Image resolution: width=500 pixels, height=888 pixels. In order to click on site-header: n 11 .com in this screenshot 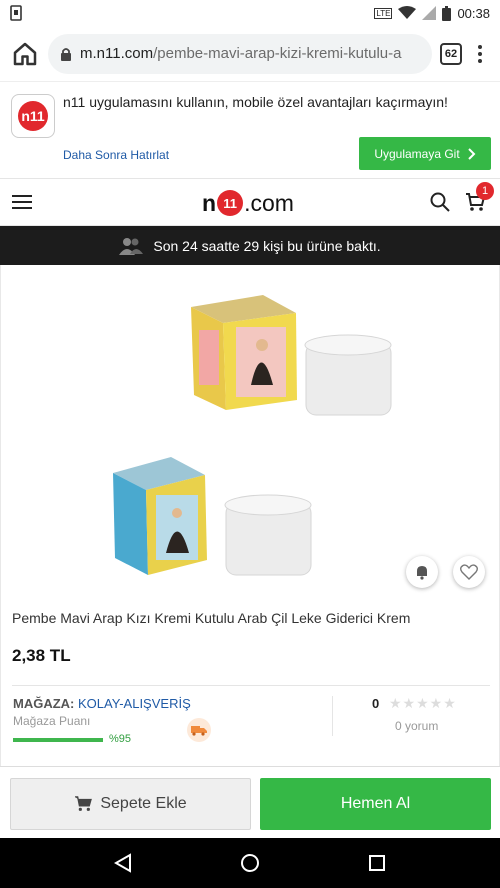, I will do `click(250, 203)`.